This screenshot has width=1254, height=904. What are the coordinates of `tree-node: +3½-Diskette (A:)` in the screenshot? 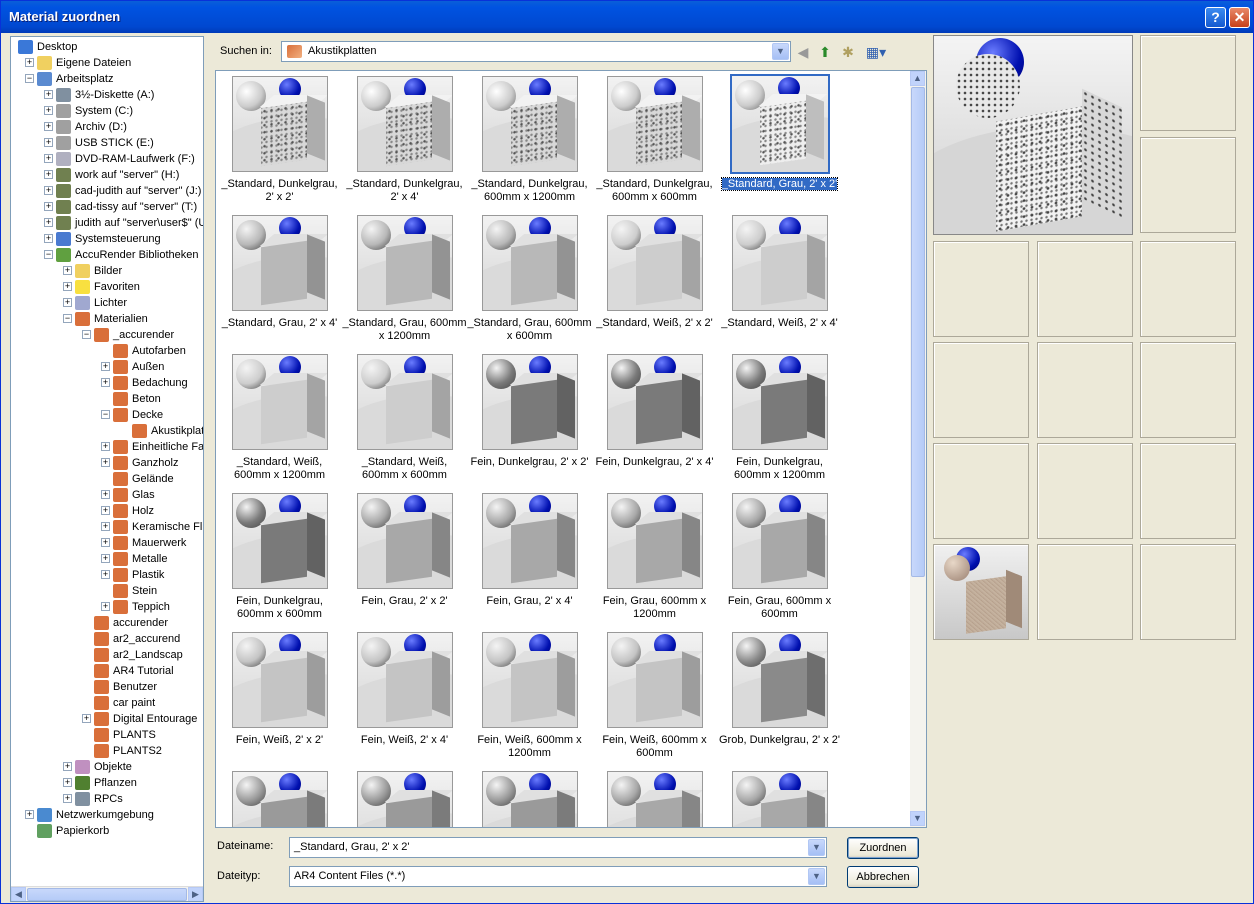 It's located at (107, 95).